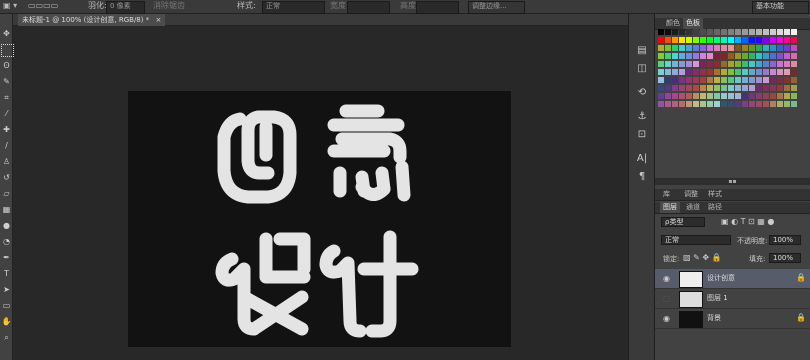 The image size is (810, 360). I want to click on zoom-tool-icon: ⌕, so click(6, 337).